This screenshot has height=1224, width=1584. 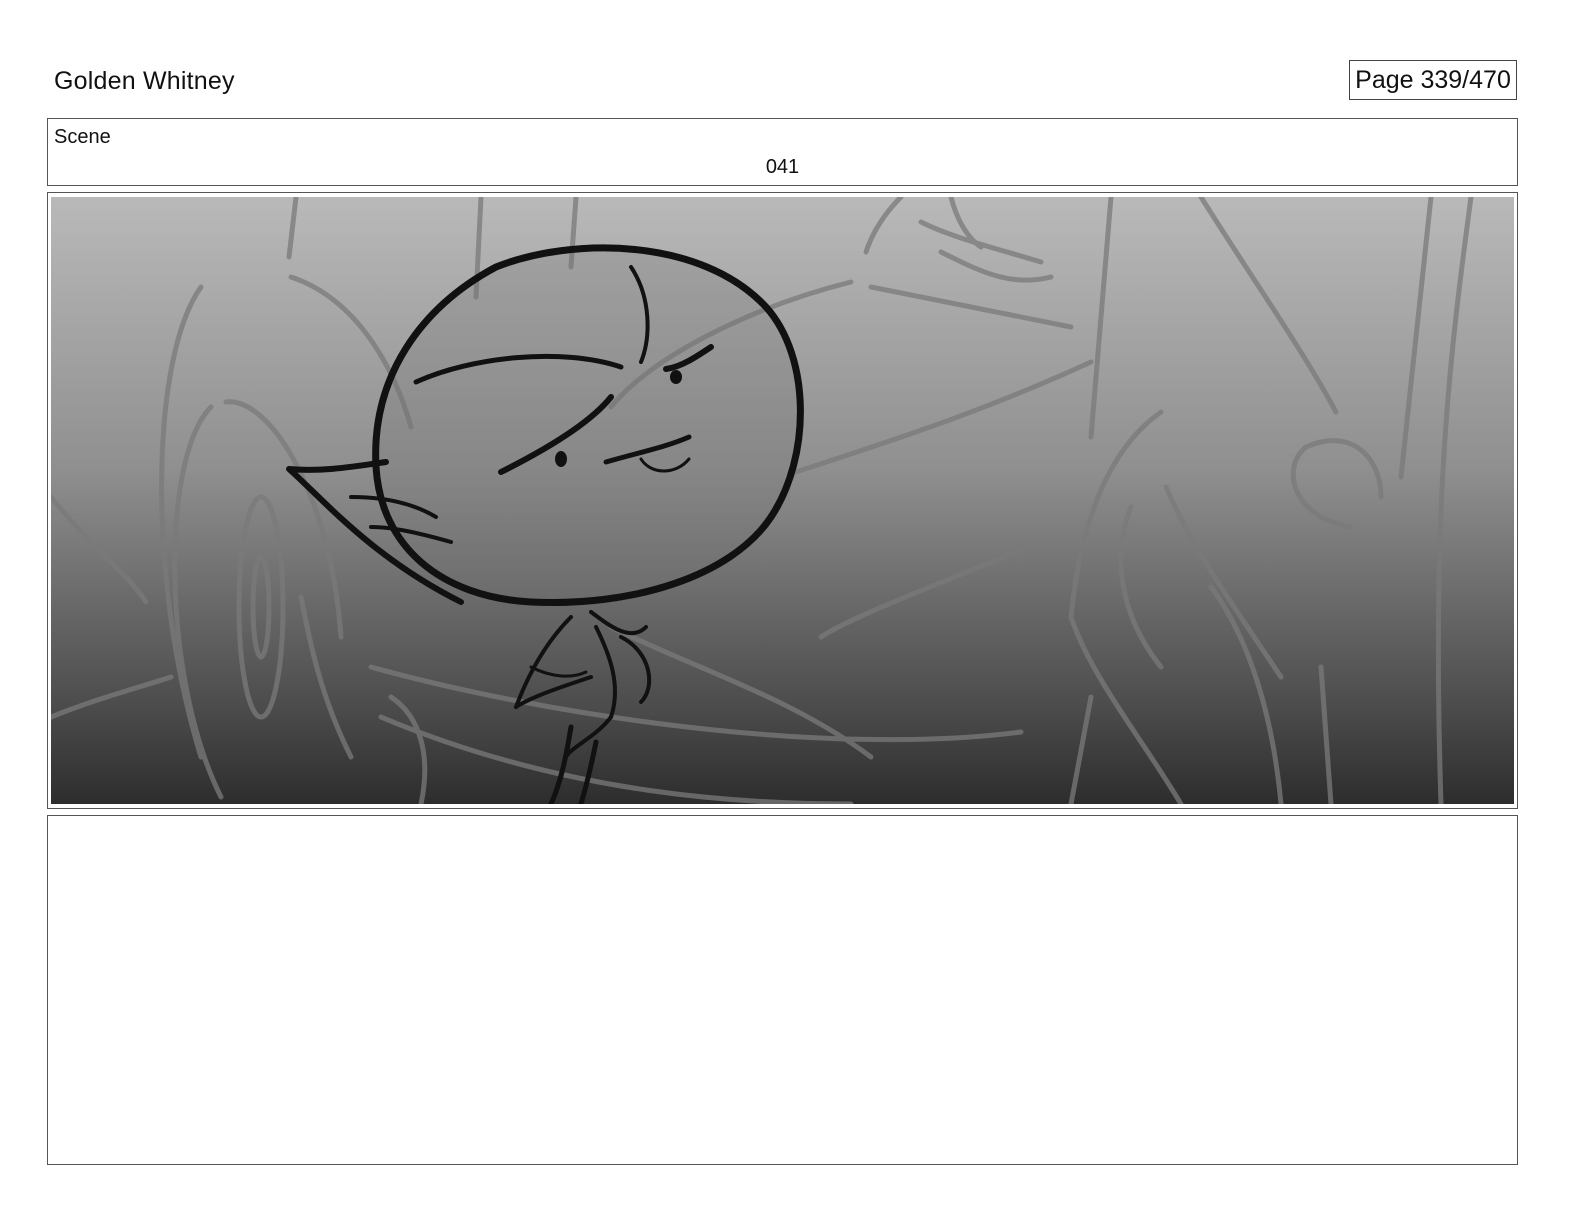 I want to click on document-title: Golden Whitney, so click(x=144, y=81).